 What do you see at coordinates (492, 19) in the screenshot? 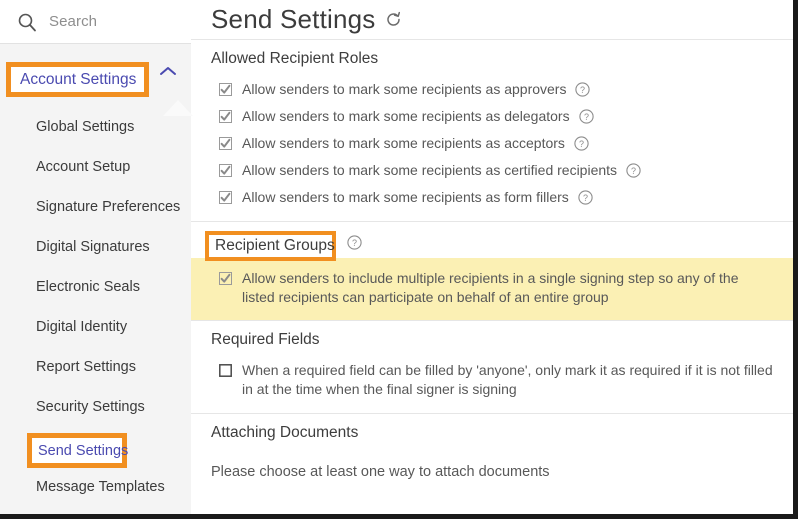
I see `page-title: Send Settings` at bounding box center [492, 19].